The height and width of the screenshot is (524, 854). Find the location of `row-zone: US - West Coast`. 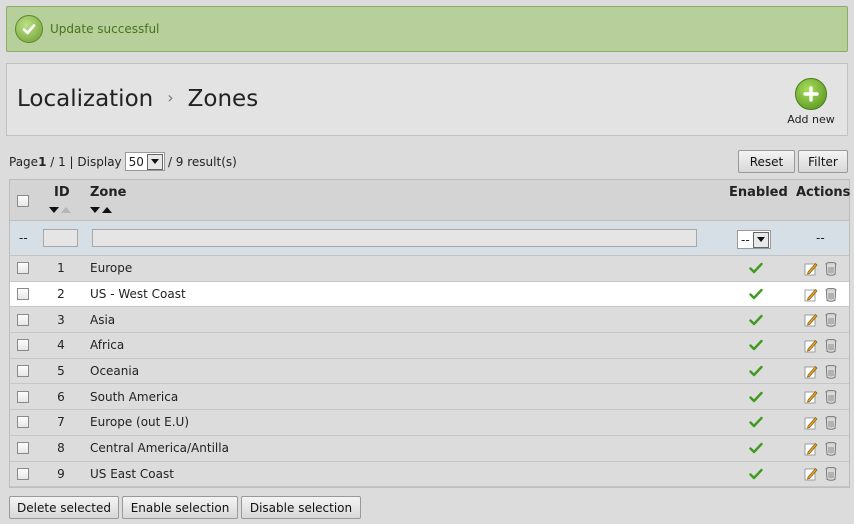

row-zone: US - West Coast is located at coordinates (138, 294).